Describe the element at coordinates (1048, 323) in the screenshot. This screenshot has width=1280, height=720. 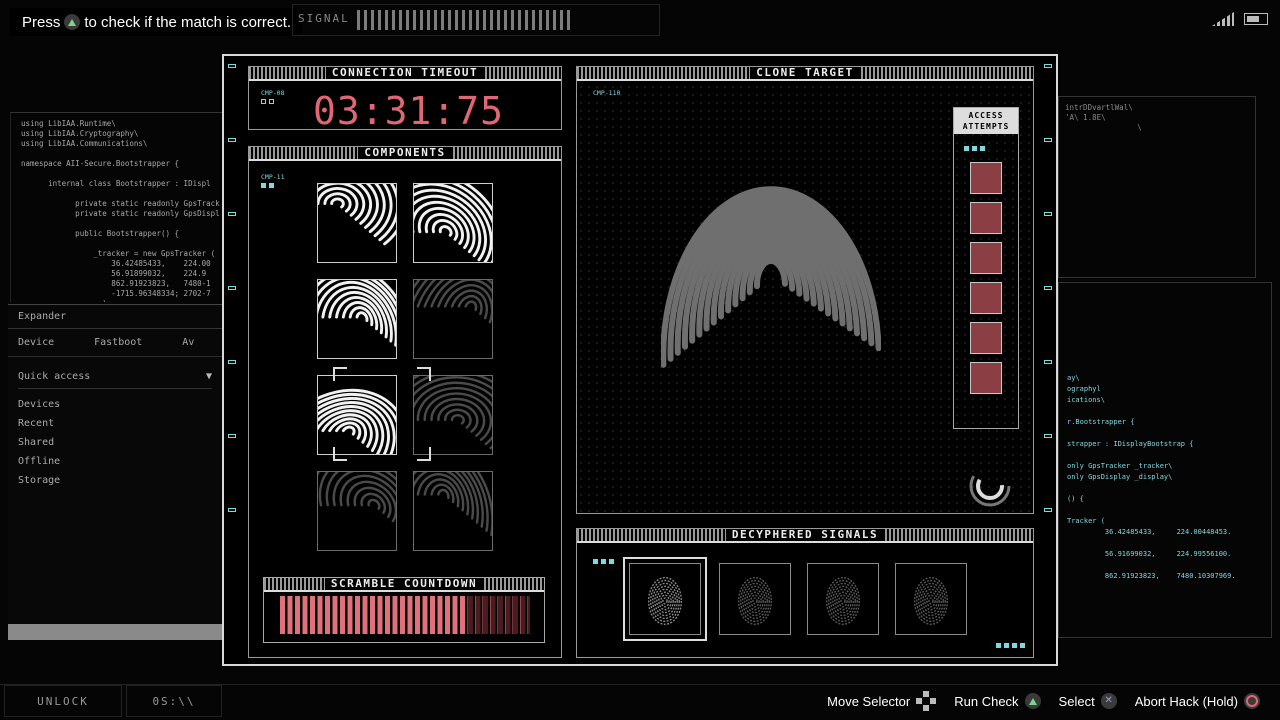
I see `edge-markers-right` at that location.